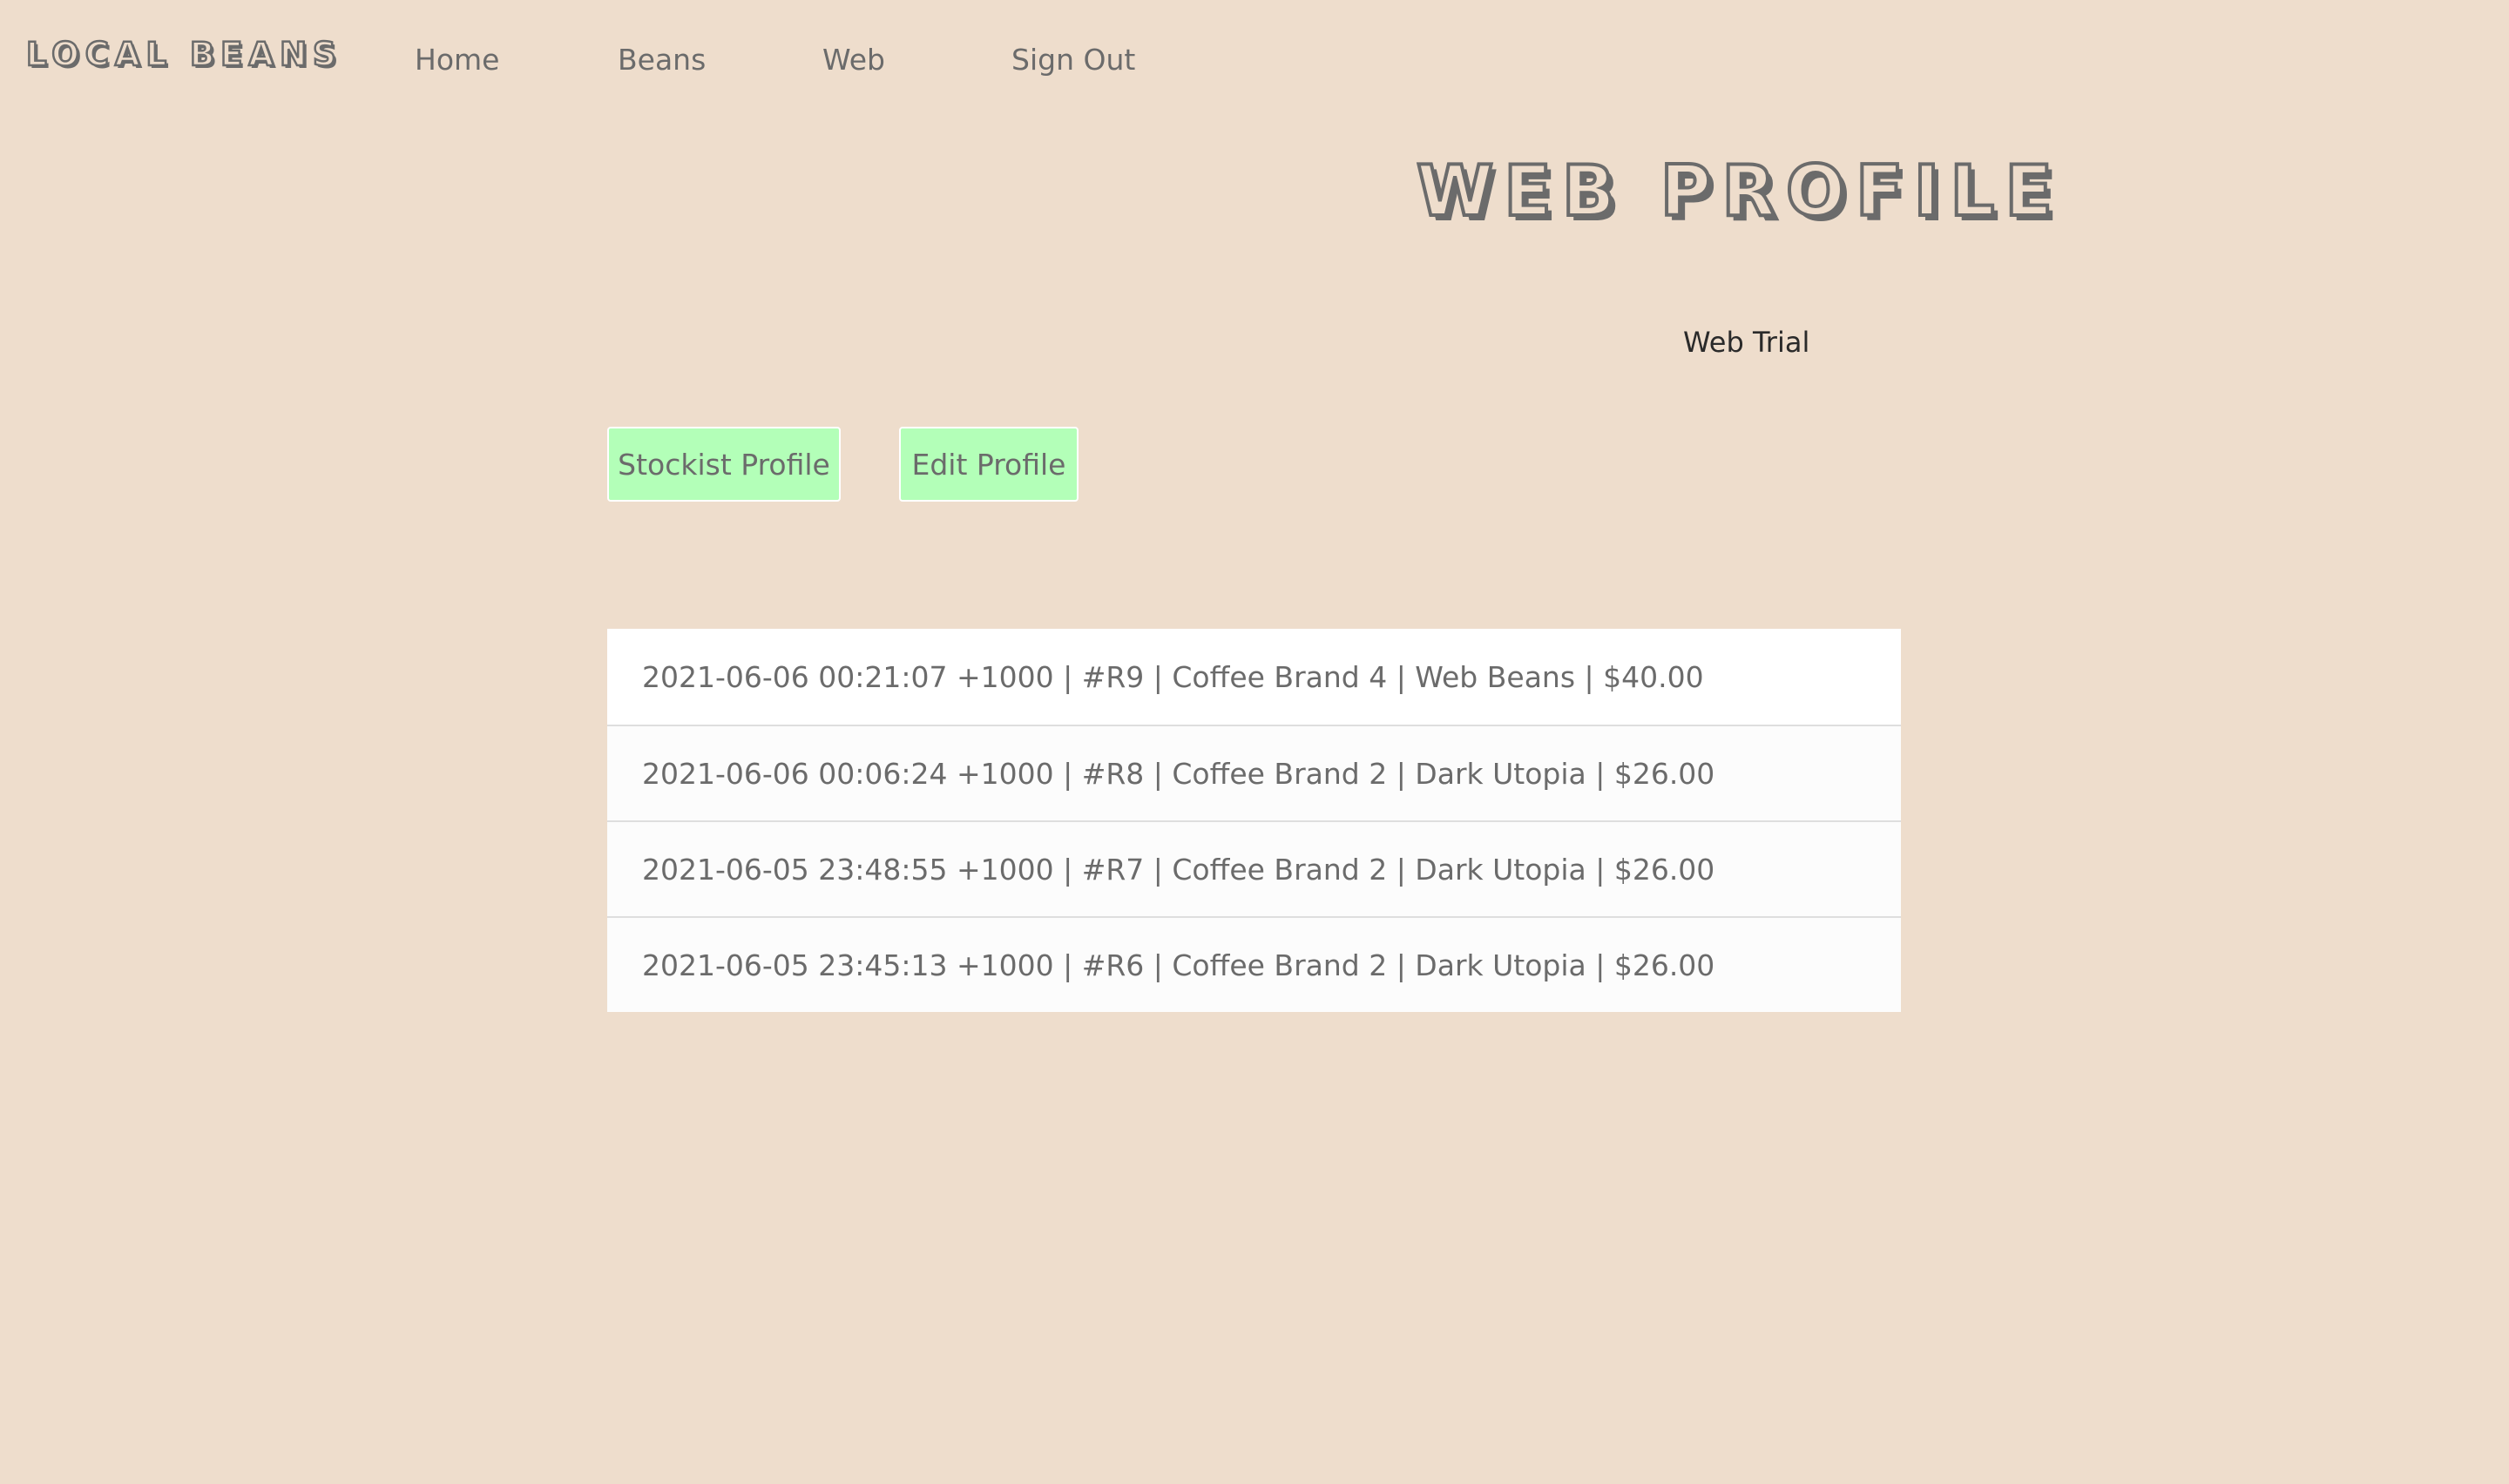 The height and width of the screenshot is (1484, 2509). I want to click on nav-link-web: Web, so click(853, 59).